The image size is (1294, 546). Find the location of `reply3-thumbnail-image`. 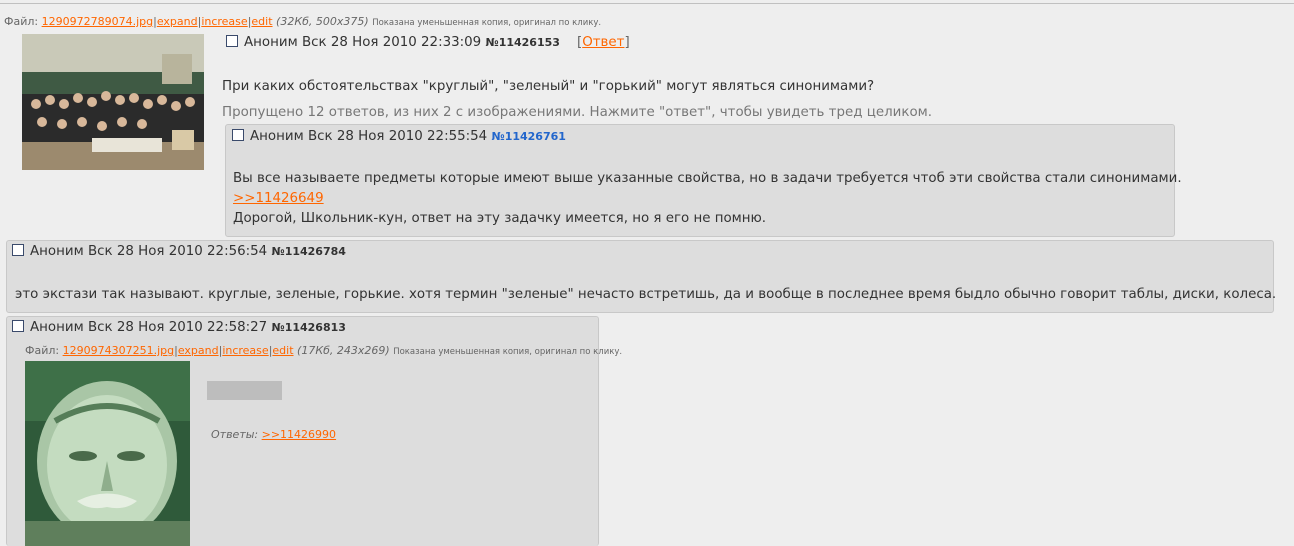

reply3-thumbnail-image is located at coordinates (107, 453).